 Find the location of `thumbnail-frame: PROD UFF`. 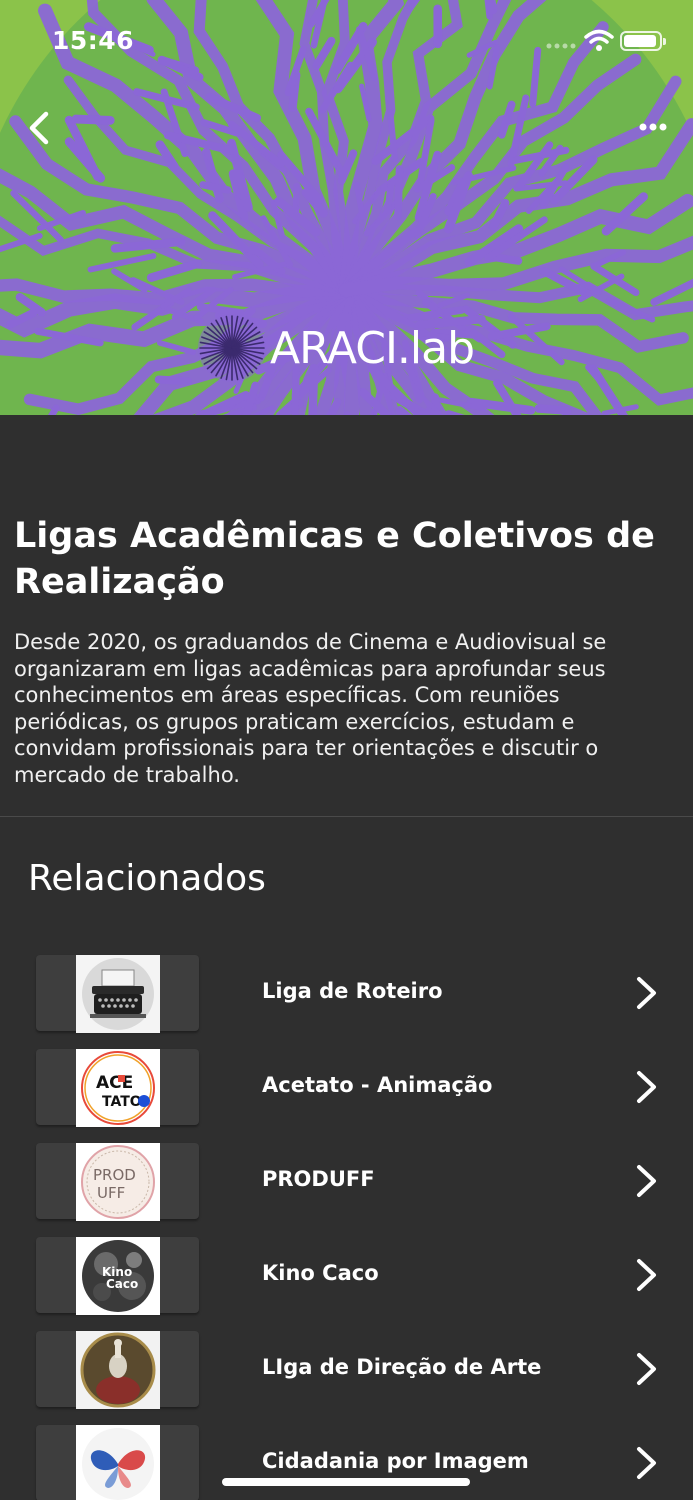

thumbnail-frame: PROD UFF is located at coordinates (117, 1182).